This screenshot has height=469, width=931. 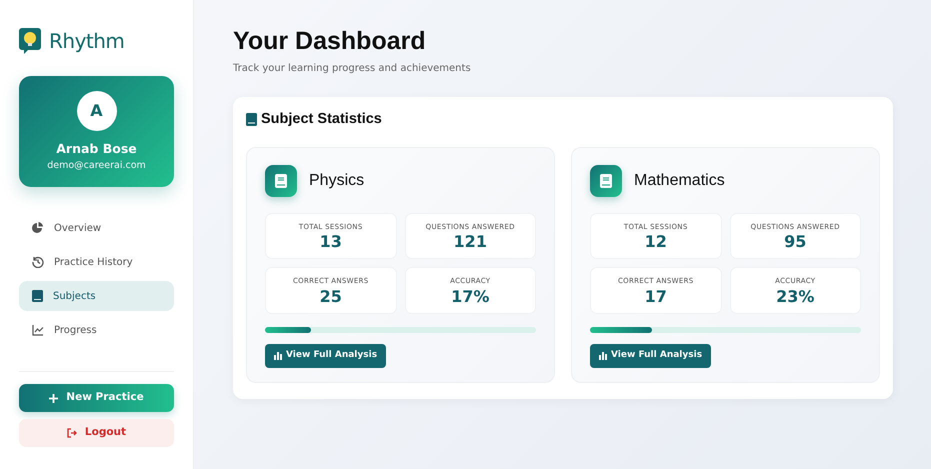 I want to click on logout-button: Logout, so click(x=96, y=433).